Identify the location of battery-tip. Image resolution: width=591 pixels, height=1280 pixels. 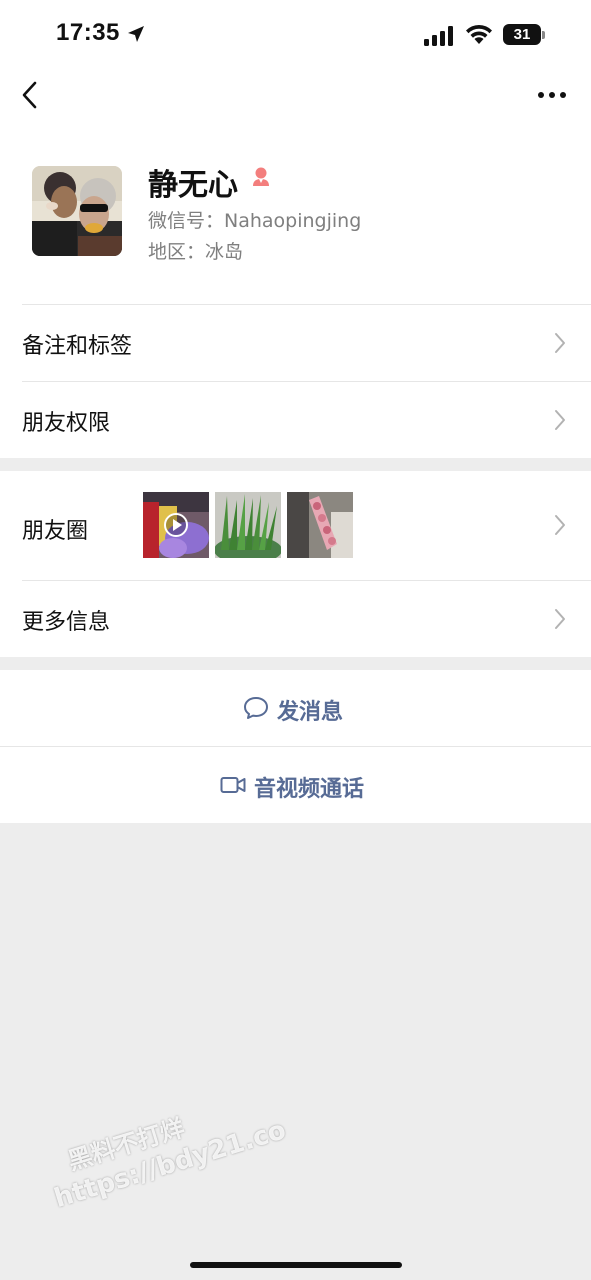
(543, 35).